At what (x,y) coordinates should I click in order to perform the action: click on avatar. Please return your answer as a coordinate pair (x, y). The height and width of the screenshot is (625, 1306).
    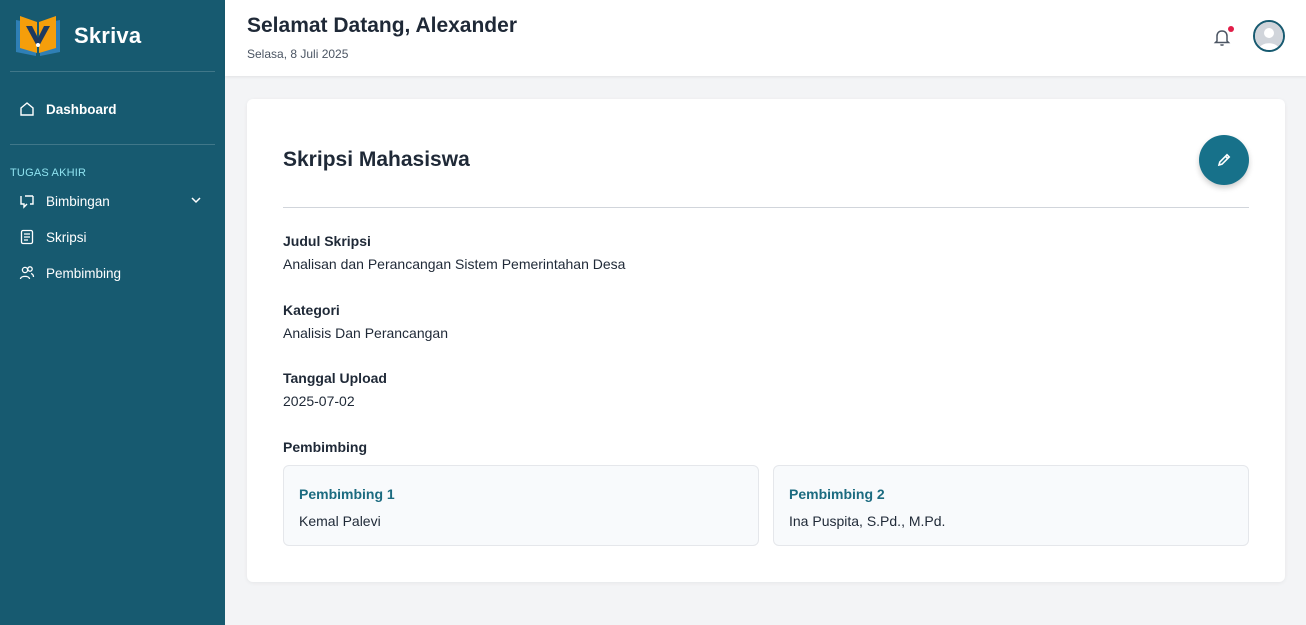
    Looking at the image, I should click on (1269, 36).